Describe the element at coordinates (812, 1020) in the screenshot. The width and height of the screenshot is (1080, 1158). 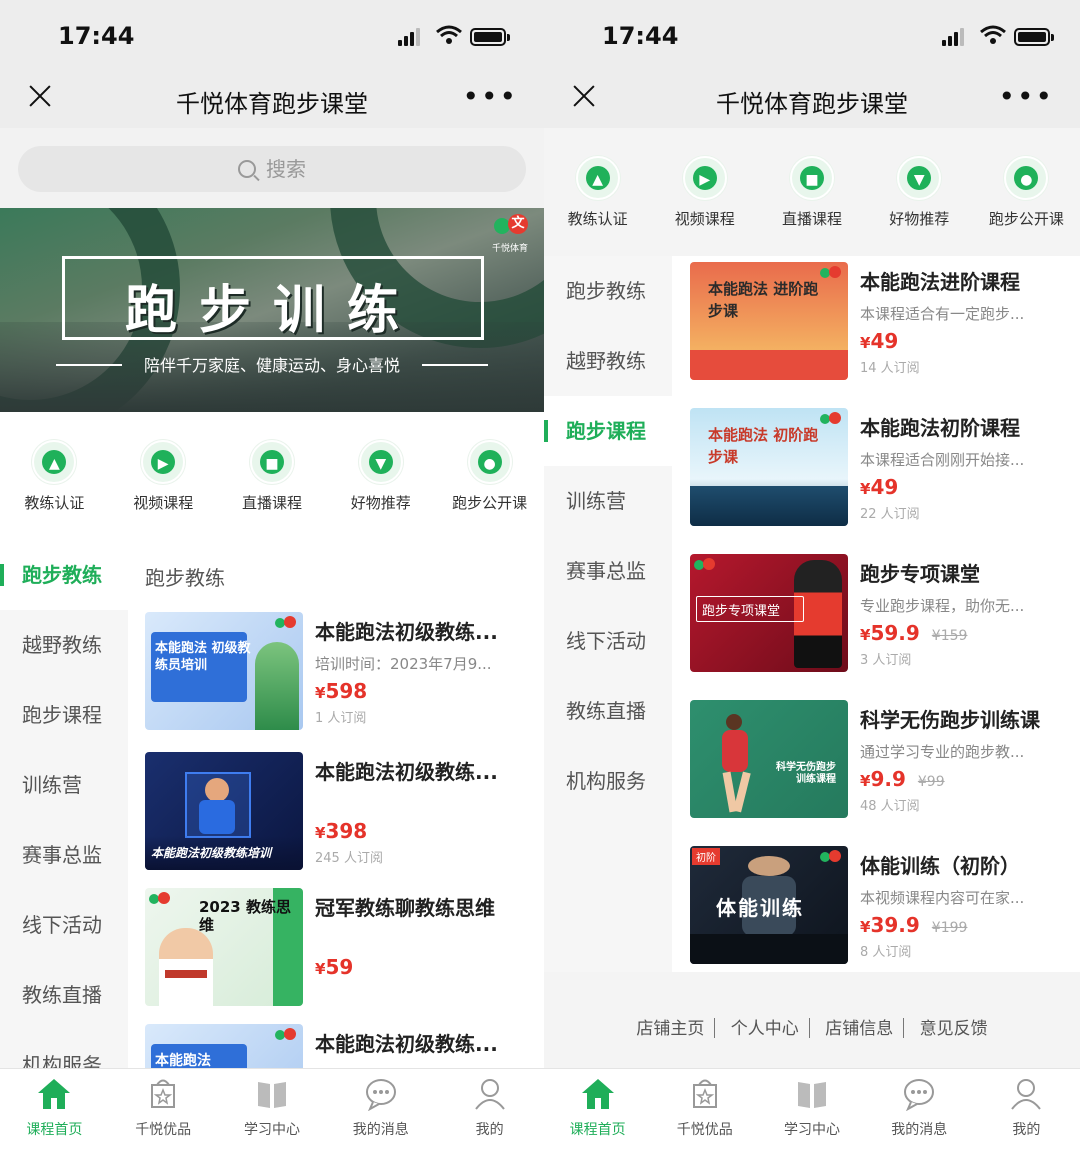
I see `footer-links: 店铺主页 个人中心 店铺信息 意见反馈` at that location.